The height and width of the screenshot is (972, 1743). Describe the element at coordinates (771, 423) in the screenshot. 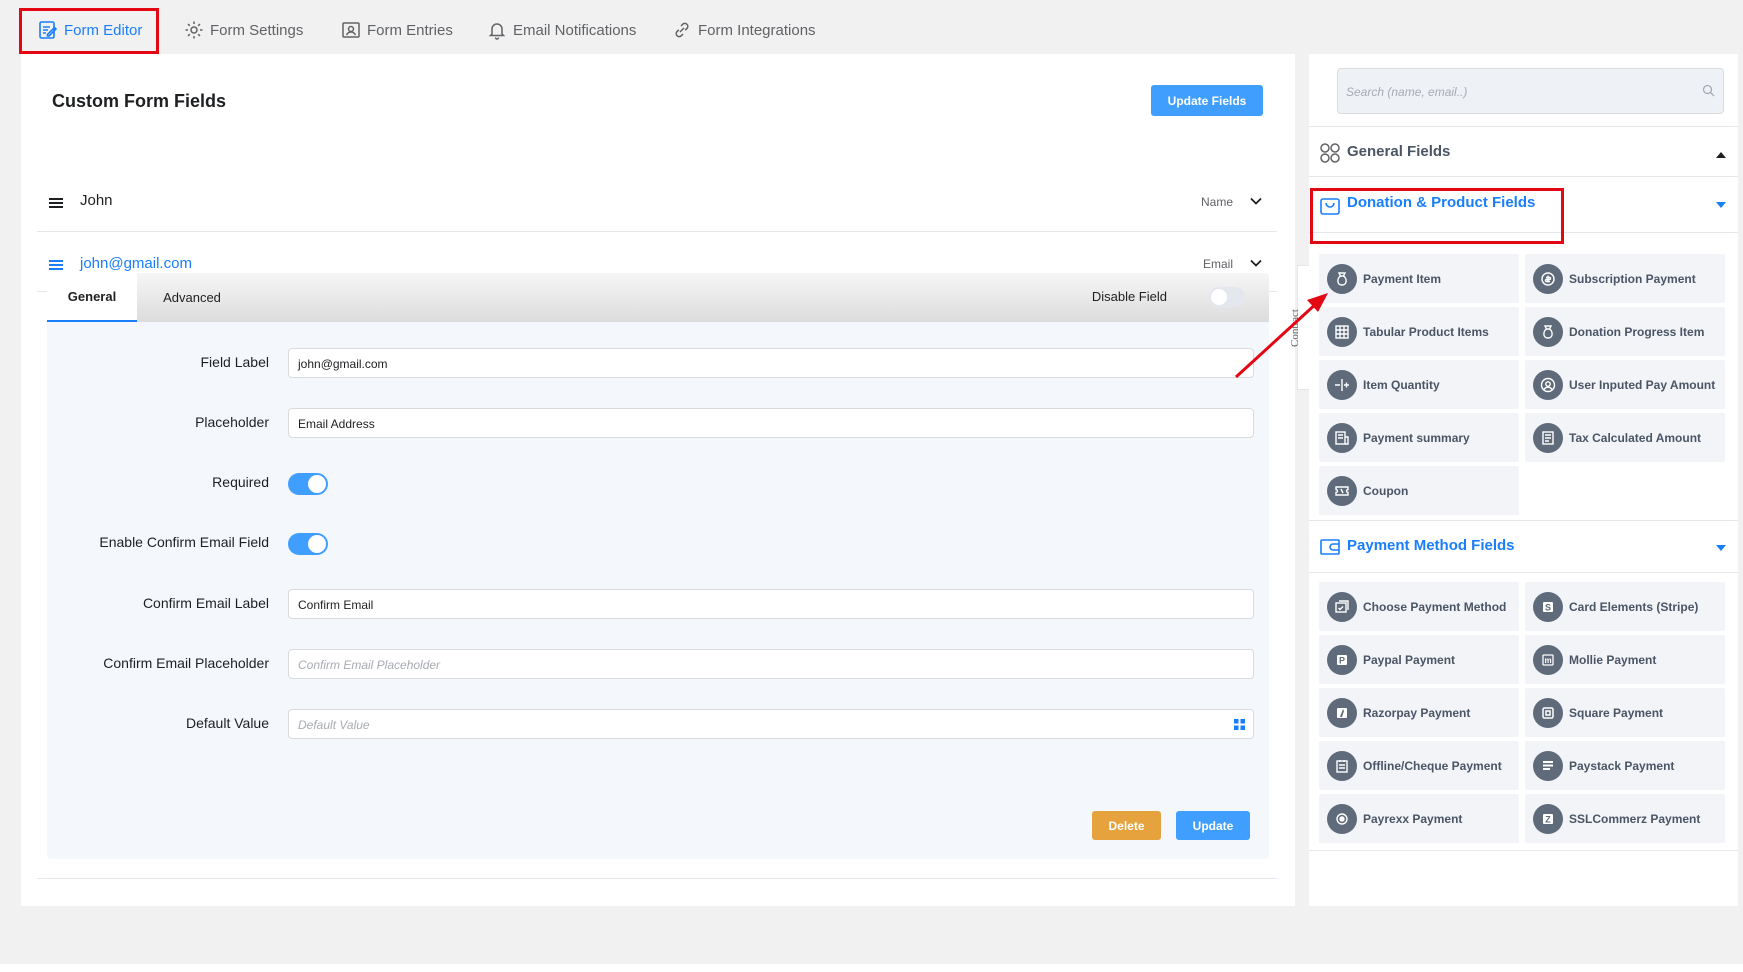

I see `placeholder-input: Email Address` at that location.